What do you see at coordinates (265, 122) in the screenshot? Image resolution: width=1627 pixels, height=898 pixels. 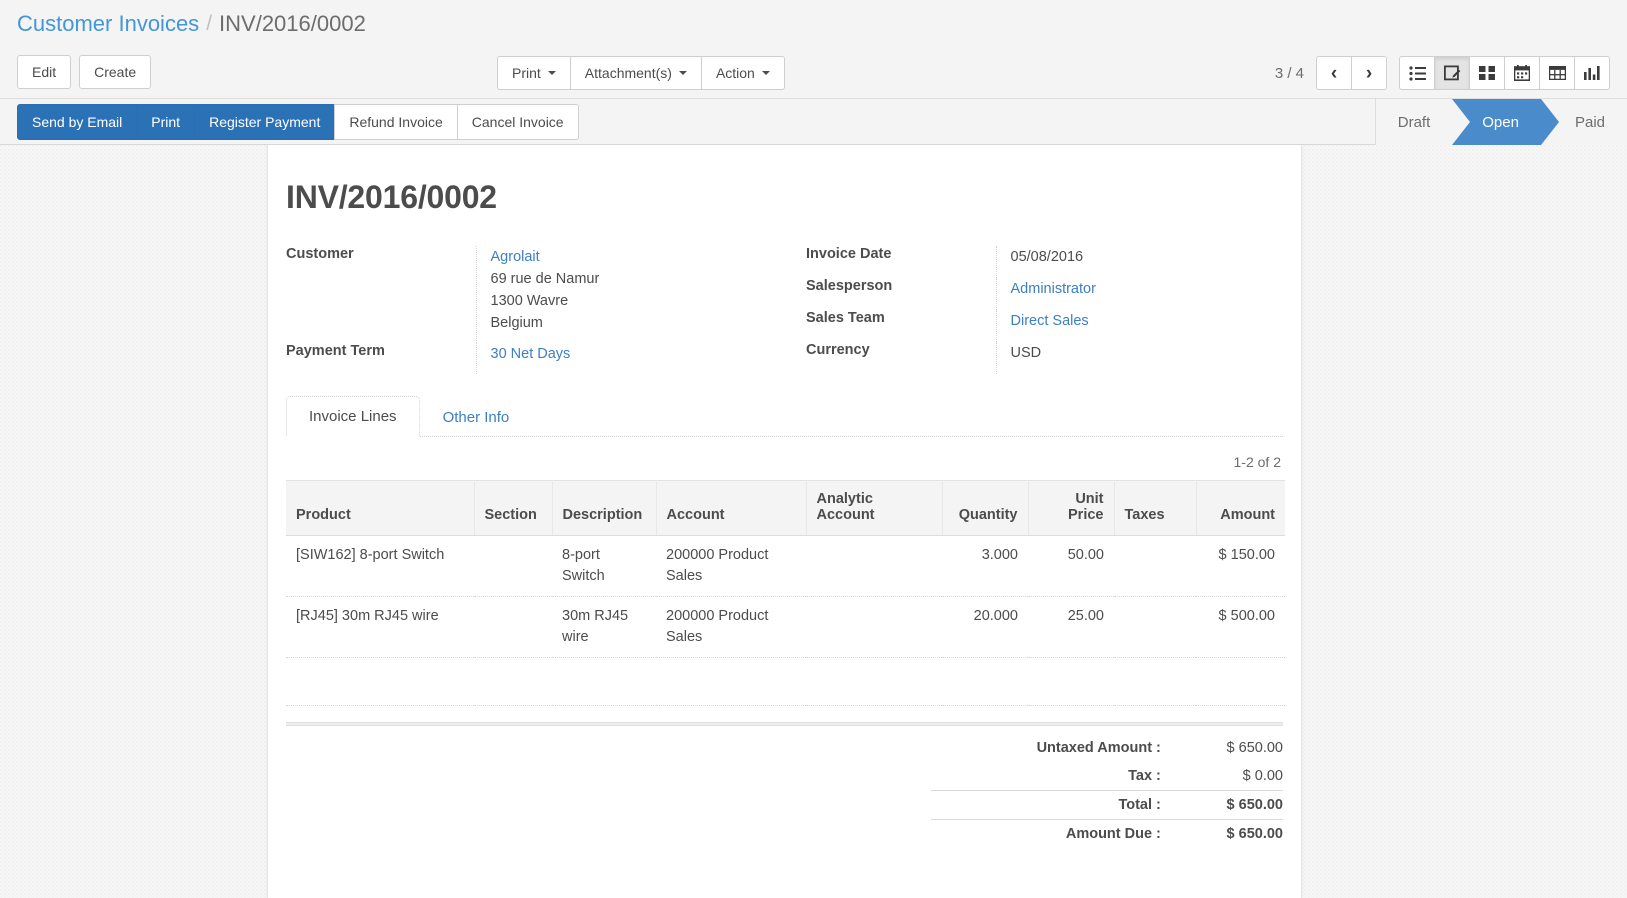 I see `register-payment-button: Register Payment` at bounding box center [265, 122].